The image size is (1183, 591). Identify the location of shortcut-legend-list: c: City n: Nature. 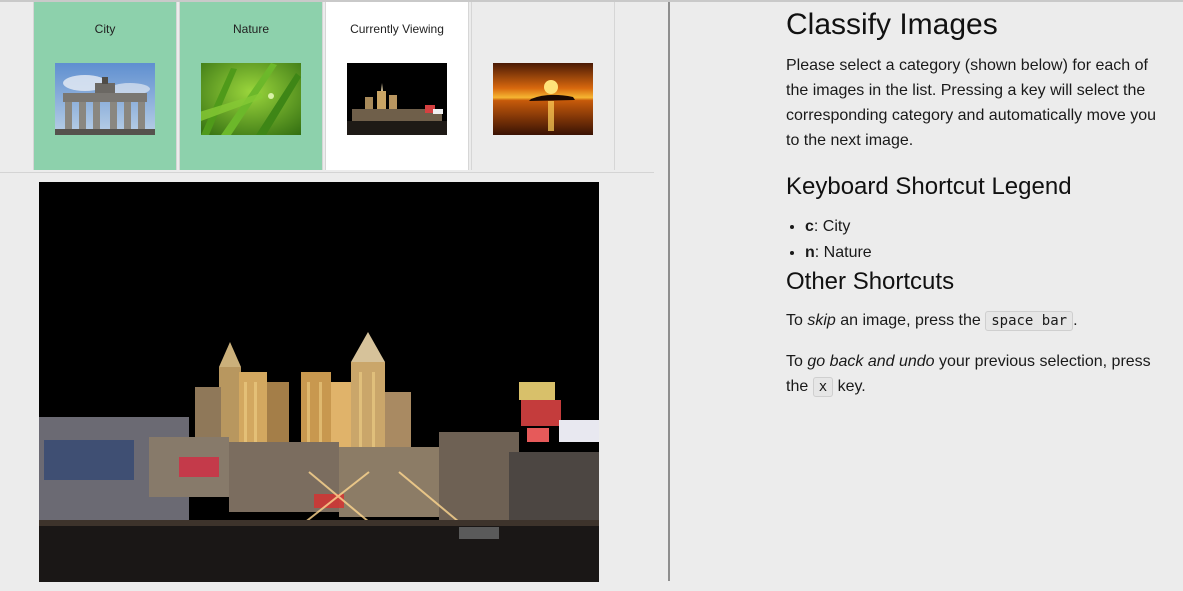
(829, 240).